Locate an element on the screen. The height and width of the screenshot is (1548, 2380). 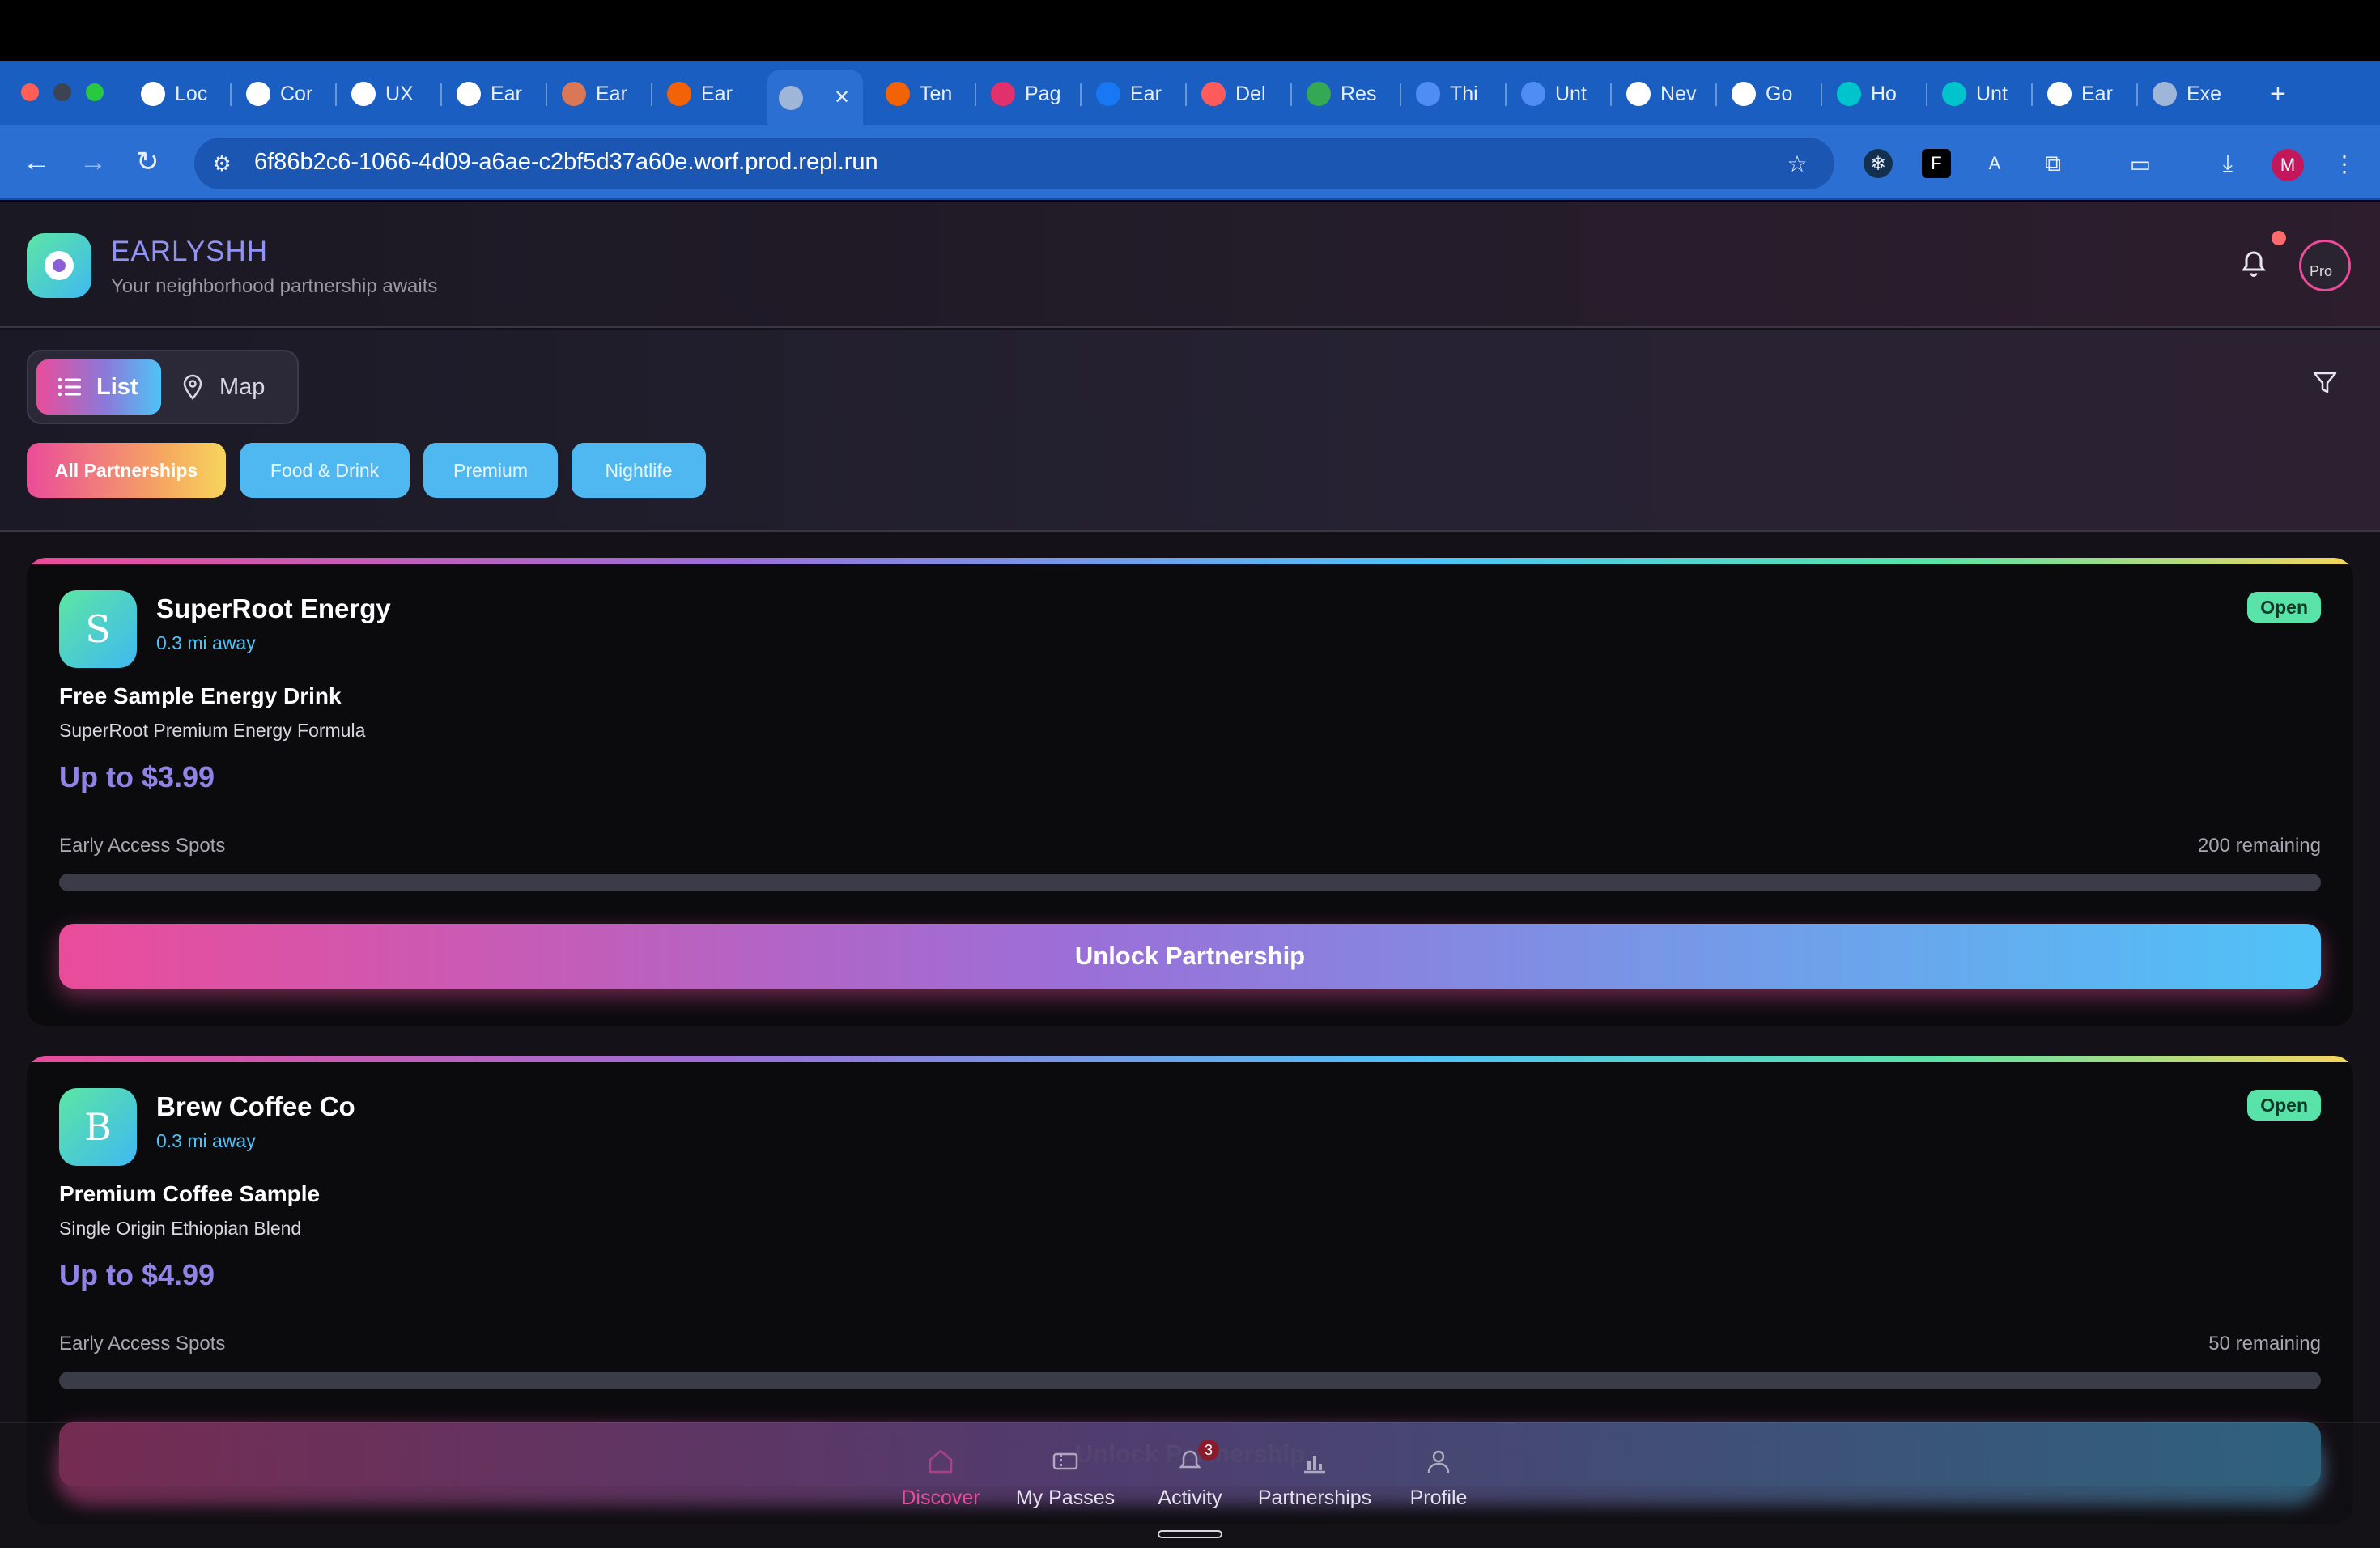
extension-a-icon: A is located at coordinates (1995, 164).